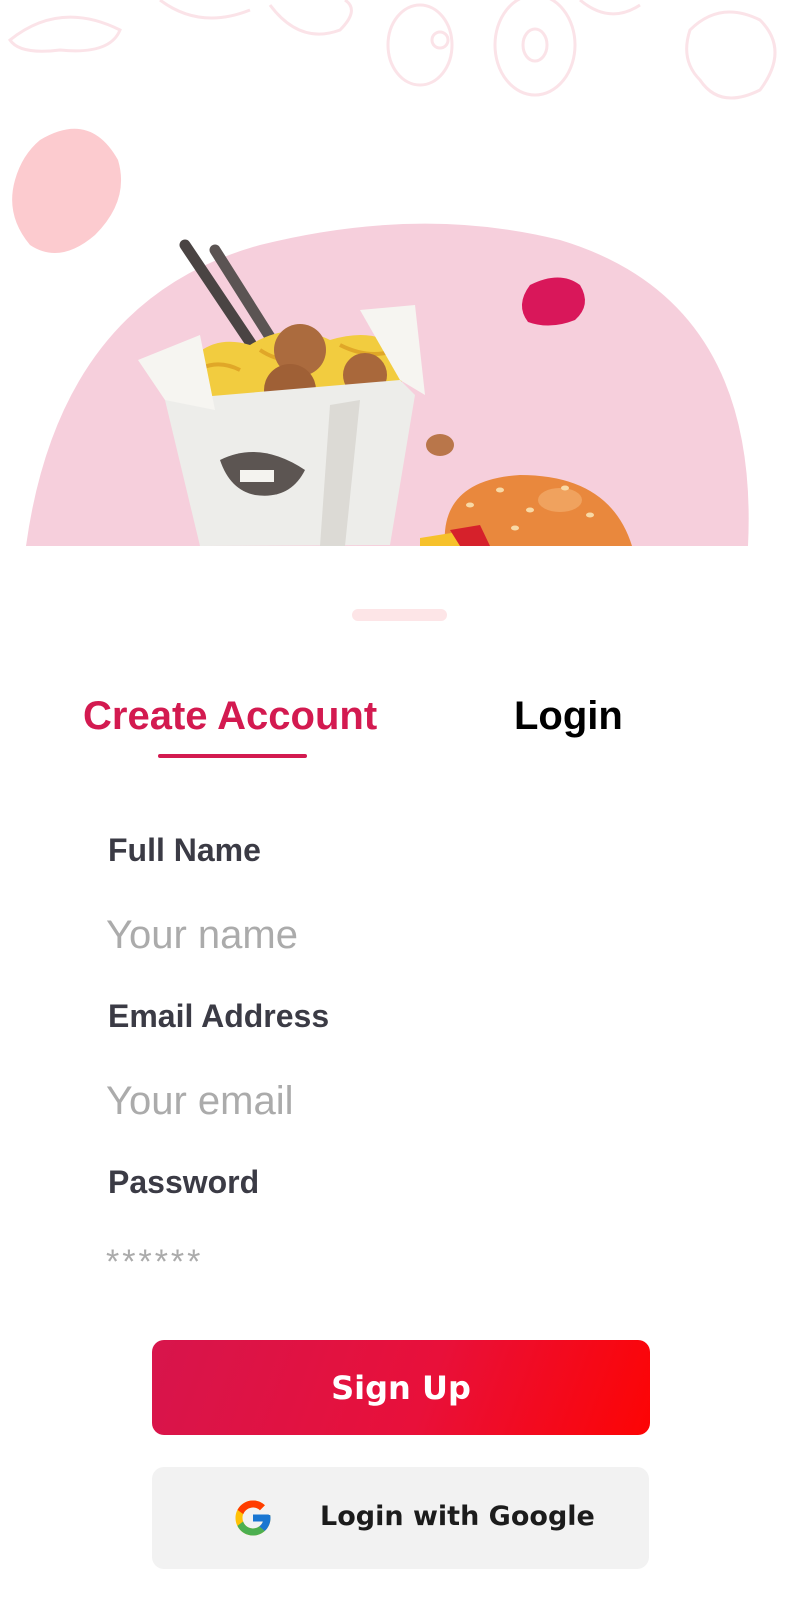 The width and height of the screenshot is (792, 1600). What do you see at coordinates (396, 1262) in the screenshot?
I see `password-input` at bounding box center [396, 1262].